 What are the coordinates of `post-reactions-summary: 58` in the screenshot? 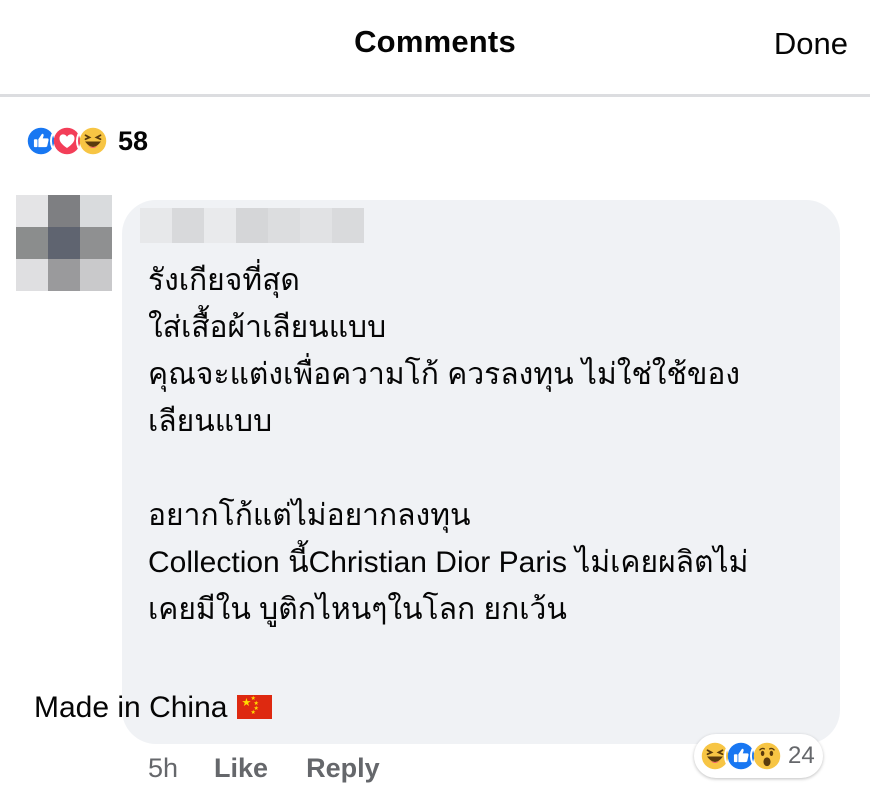 It's located at (86, 141).